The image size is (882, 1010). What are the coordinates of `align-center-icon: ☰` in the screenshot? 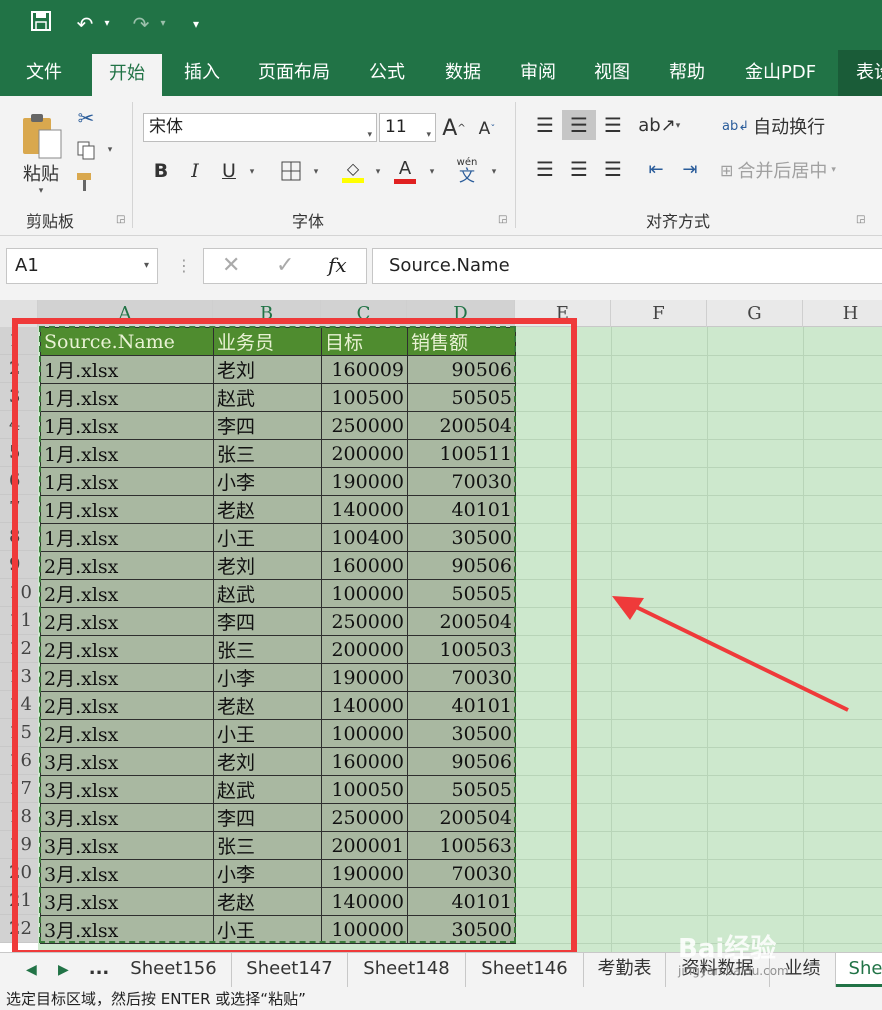 It's located at (579, 169).